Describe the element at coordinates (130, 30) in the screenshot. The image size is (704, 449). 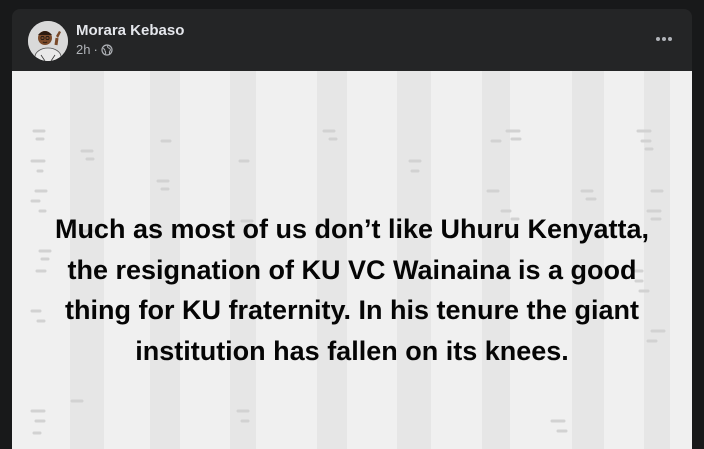
I see `author-name: Morara Kebaso` at that location.